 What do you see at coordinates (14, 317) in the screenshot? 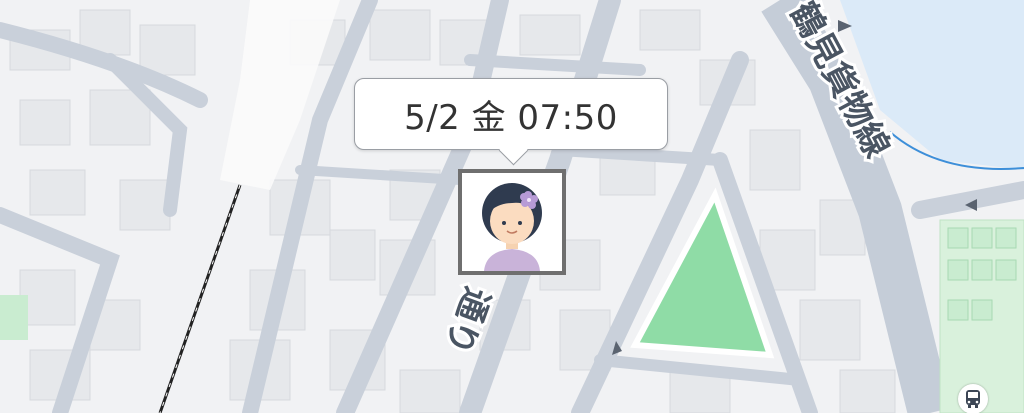
I see `green-block-left` at bounding box center [14, 317].